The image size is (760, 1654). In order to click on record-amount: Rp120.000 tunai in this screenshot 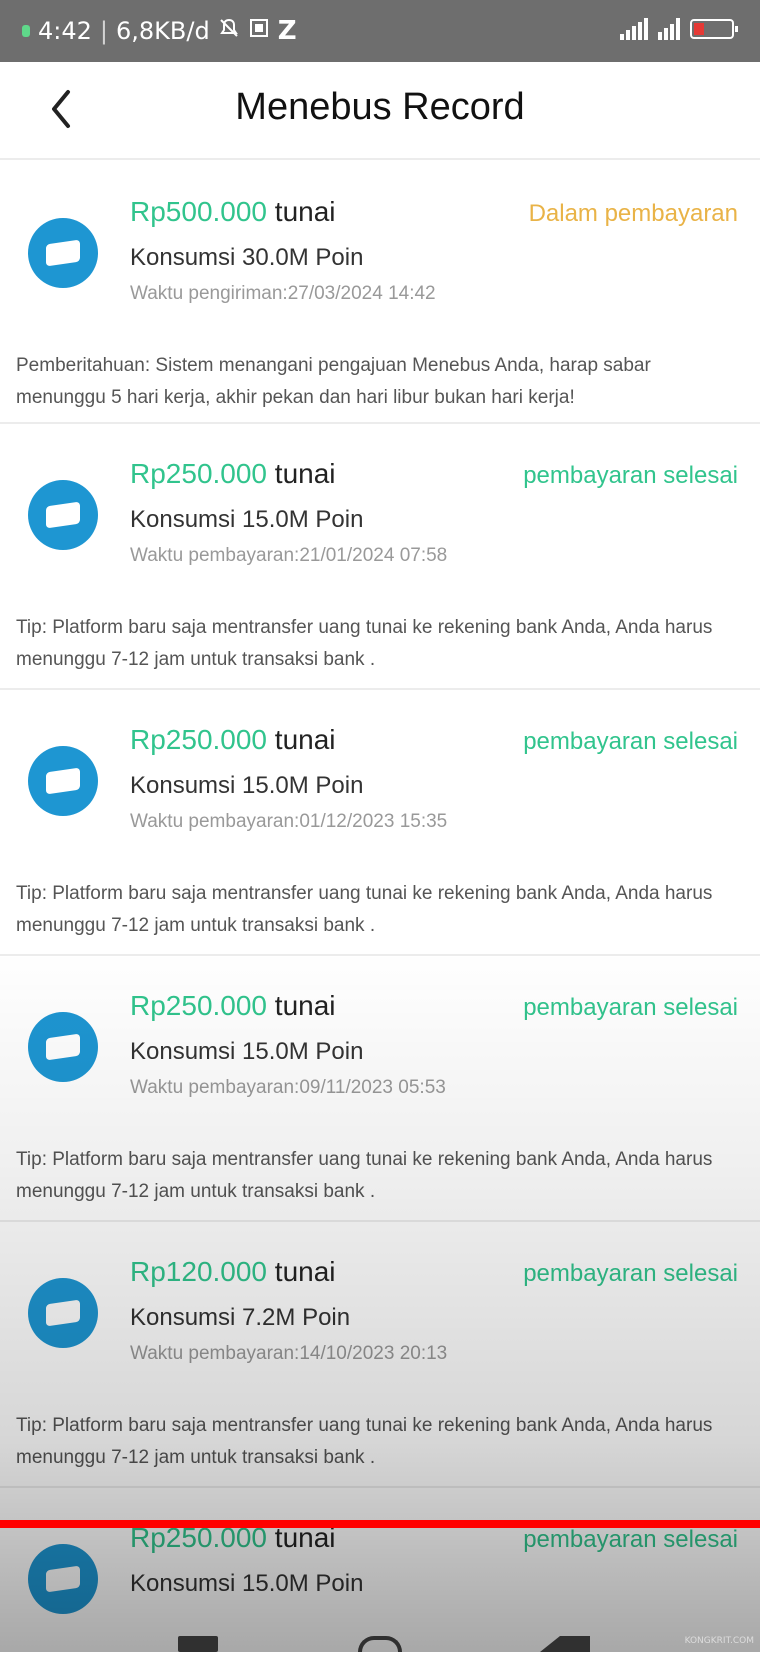, I will do `click(233, 1271)`.